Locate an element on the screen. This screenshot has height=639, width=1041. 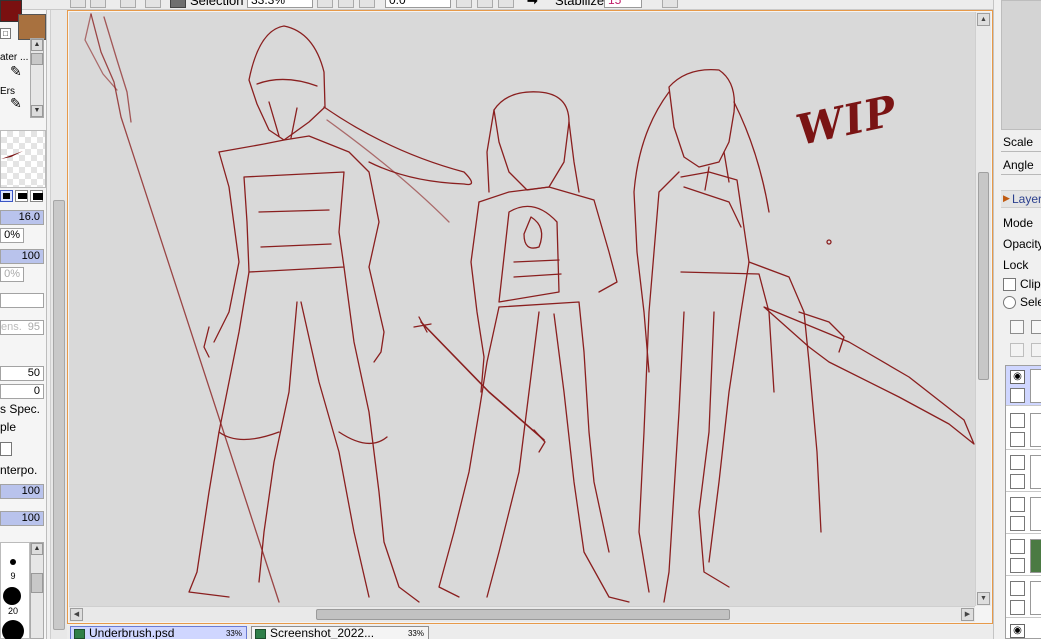
rotate-right-button is located at coordinates (485, 4).